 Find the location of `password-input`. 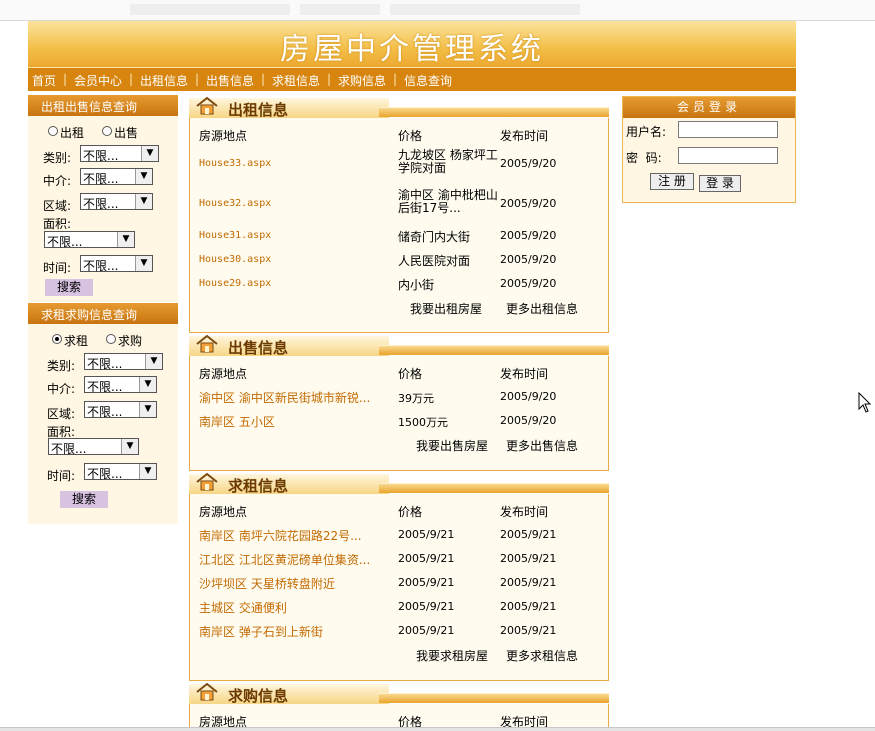

password-input is located at coordinates (728, 155).